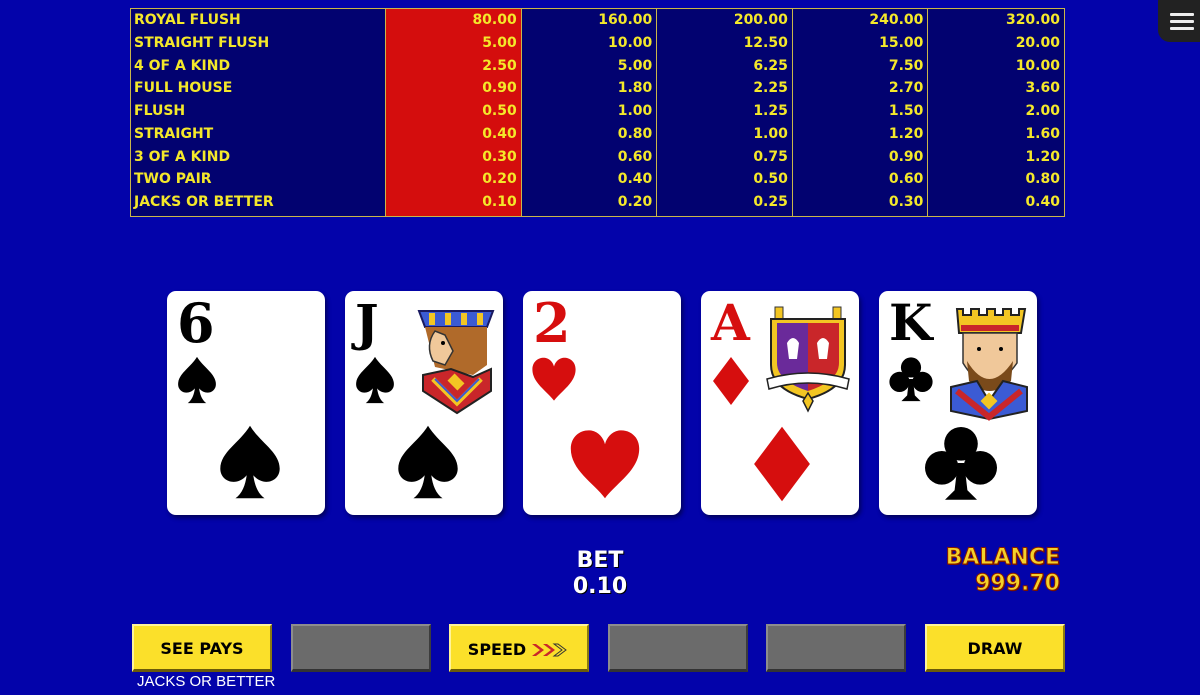  What do you see at coordinates (770, 88) in the screenshot?
I see `payout-value: 2.25` at bounding box center [770, 88].